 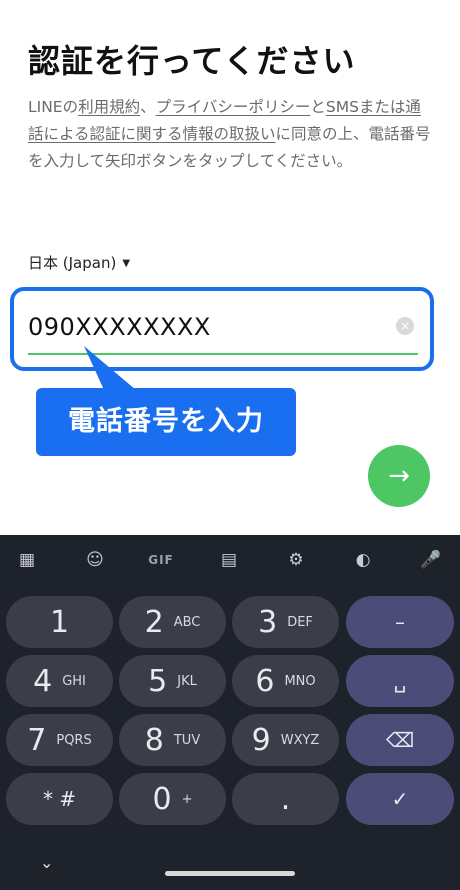 What do you see at coordinates (59, 681) in the screenshot?
I see `key-4: 4 GHI` at bounding box center [59, 681].